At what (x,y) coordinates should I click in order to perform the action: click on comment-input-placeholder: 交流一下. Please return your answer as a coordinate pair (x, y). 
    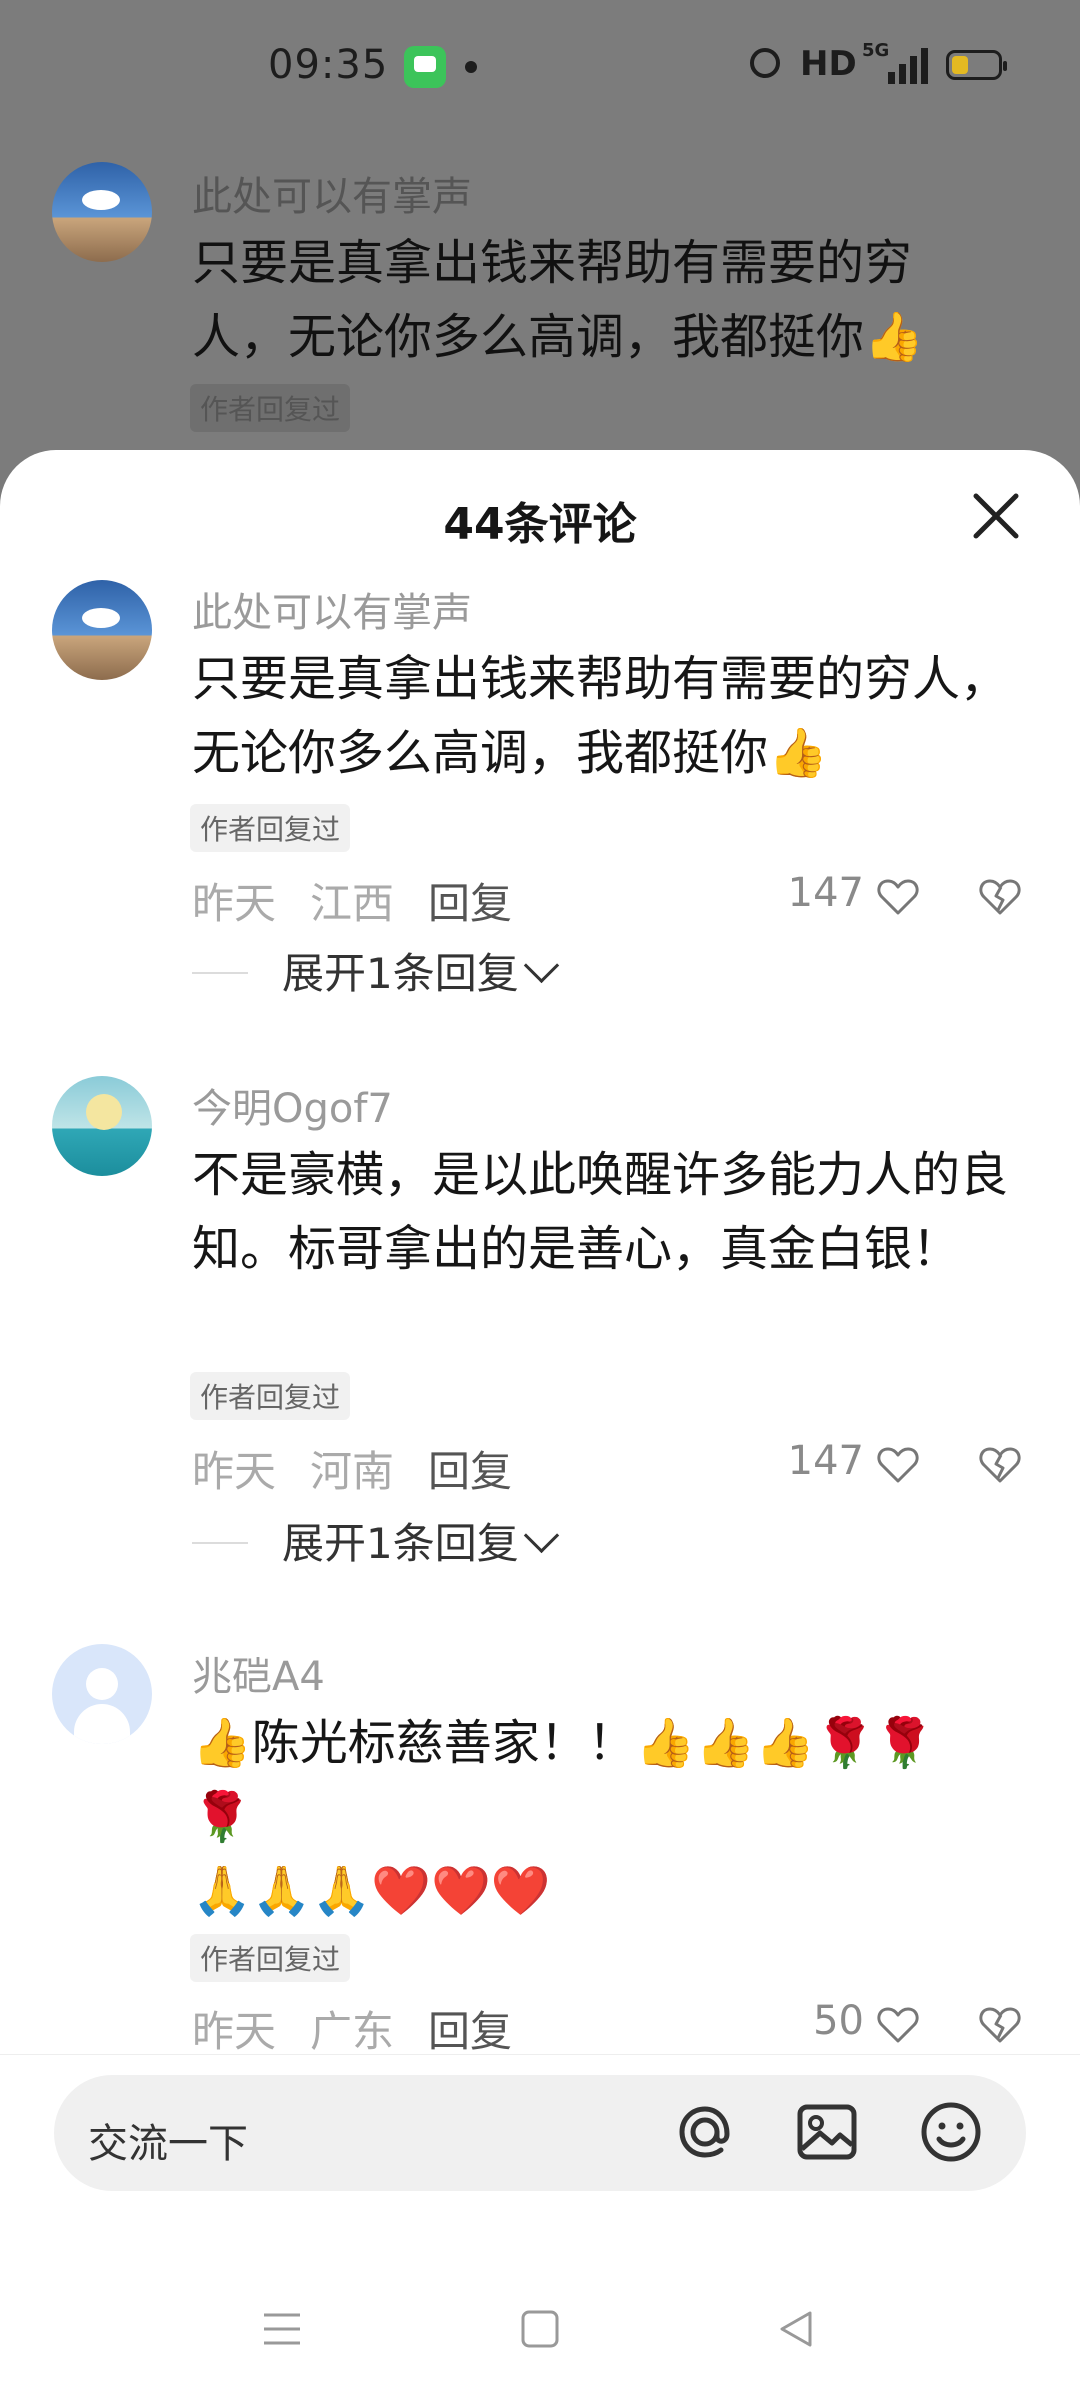
    Looking at the image, I should click on (168, 2144).